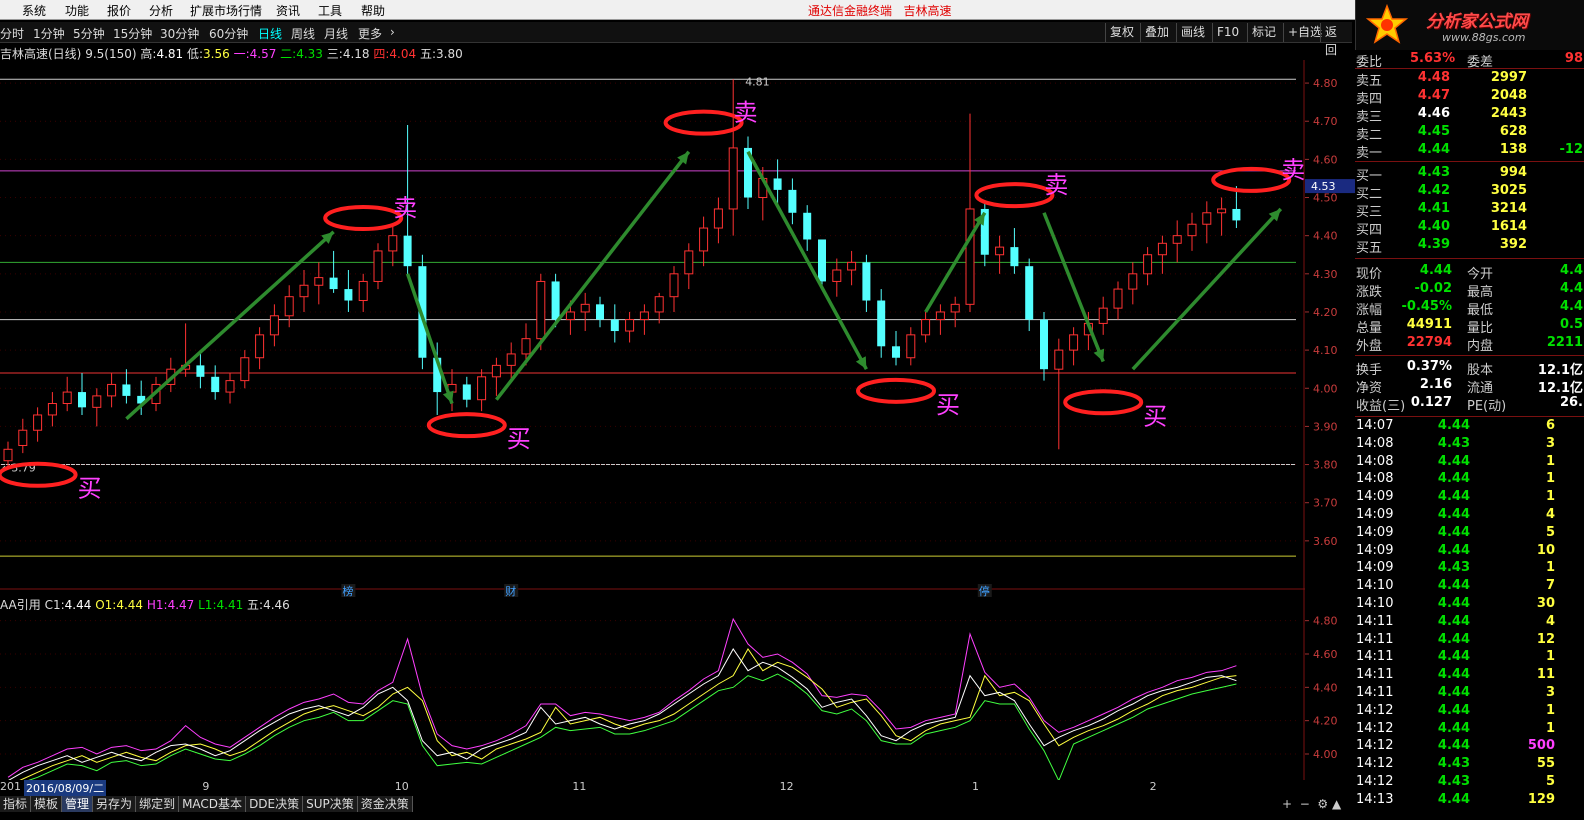 This screenshot has width=1584, height=820. I want to click on date-prefix: 201, so click(10, 786).